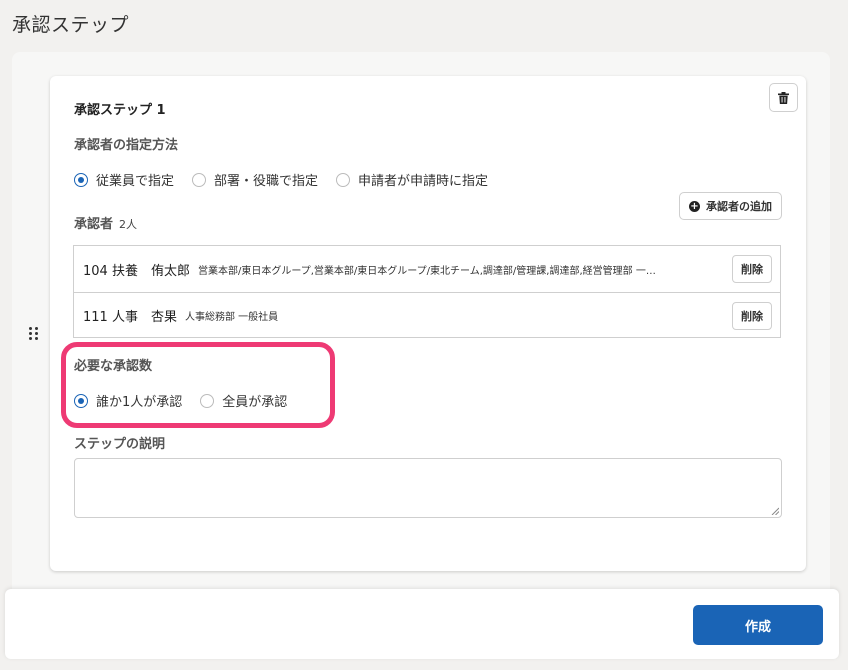 This screenshot has height=670, width=848. I want to click on approver-row: 111 人事 杏果 人事総務部 一般社員 削除, so click(427, 315).